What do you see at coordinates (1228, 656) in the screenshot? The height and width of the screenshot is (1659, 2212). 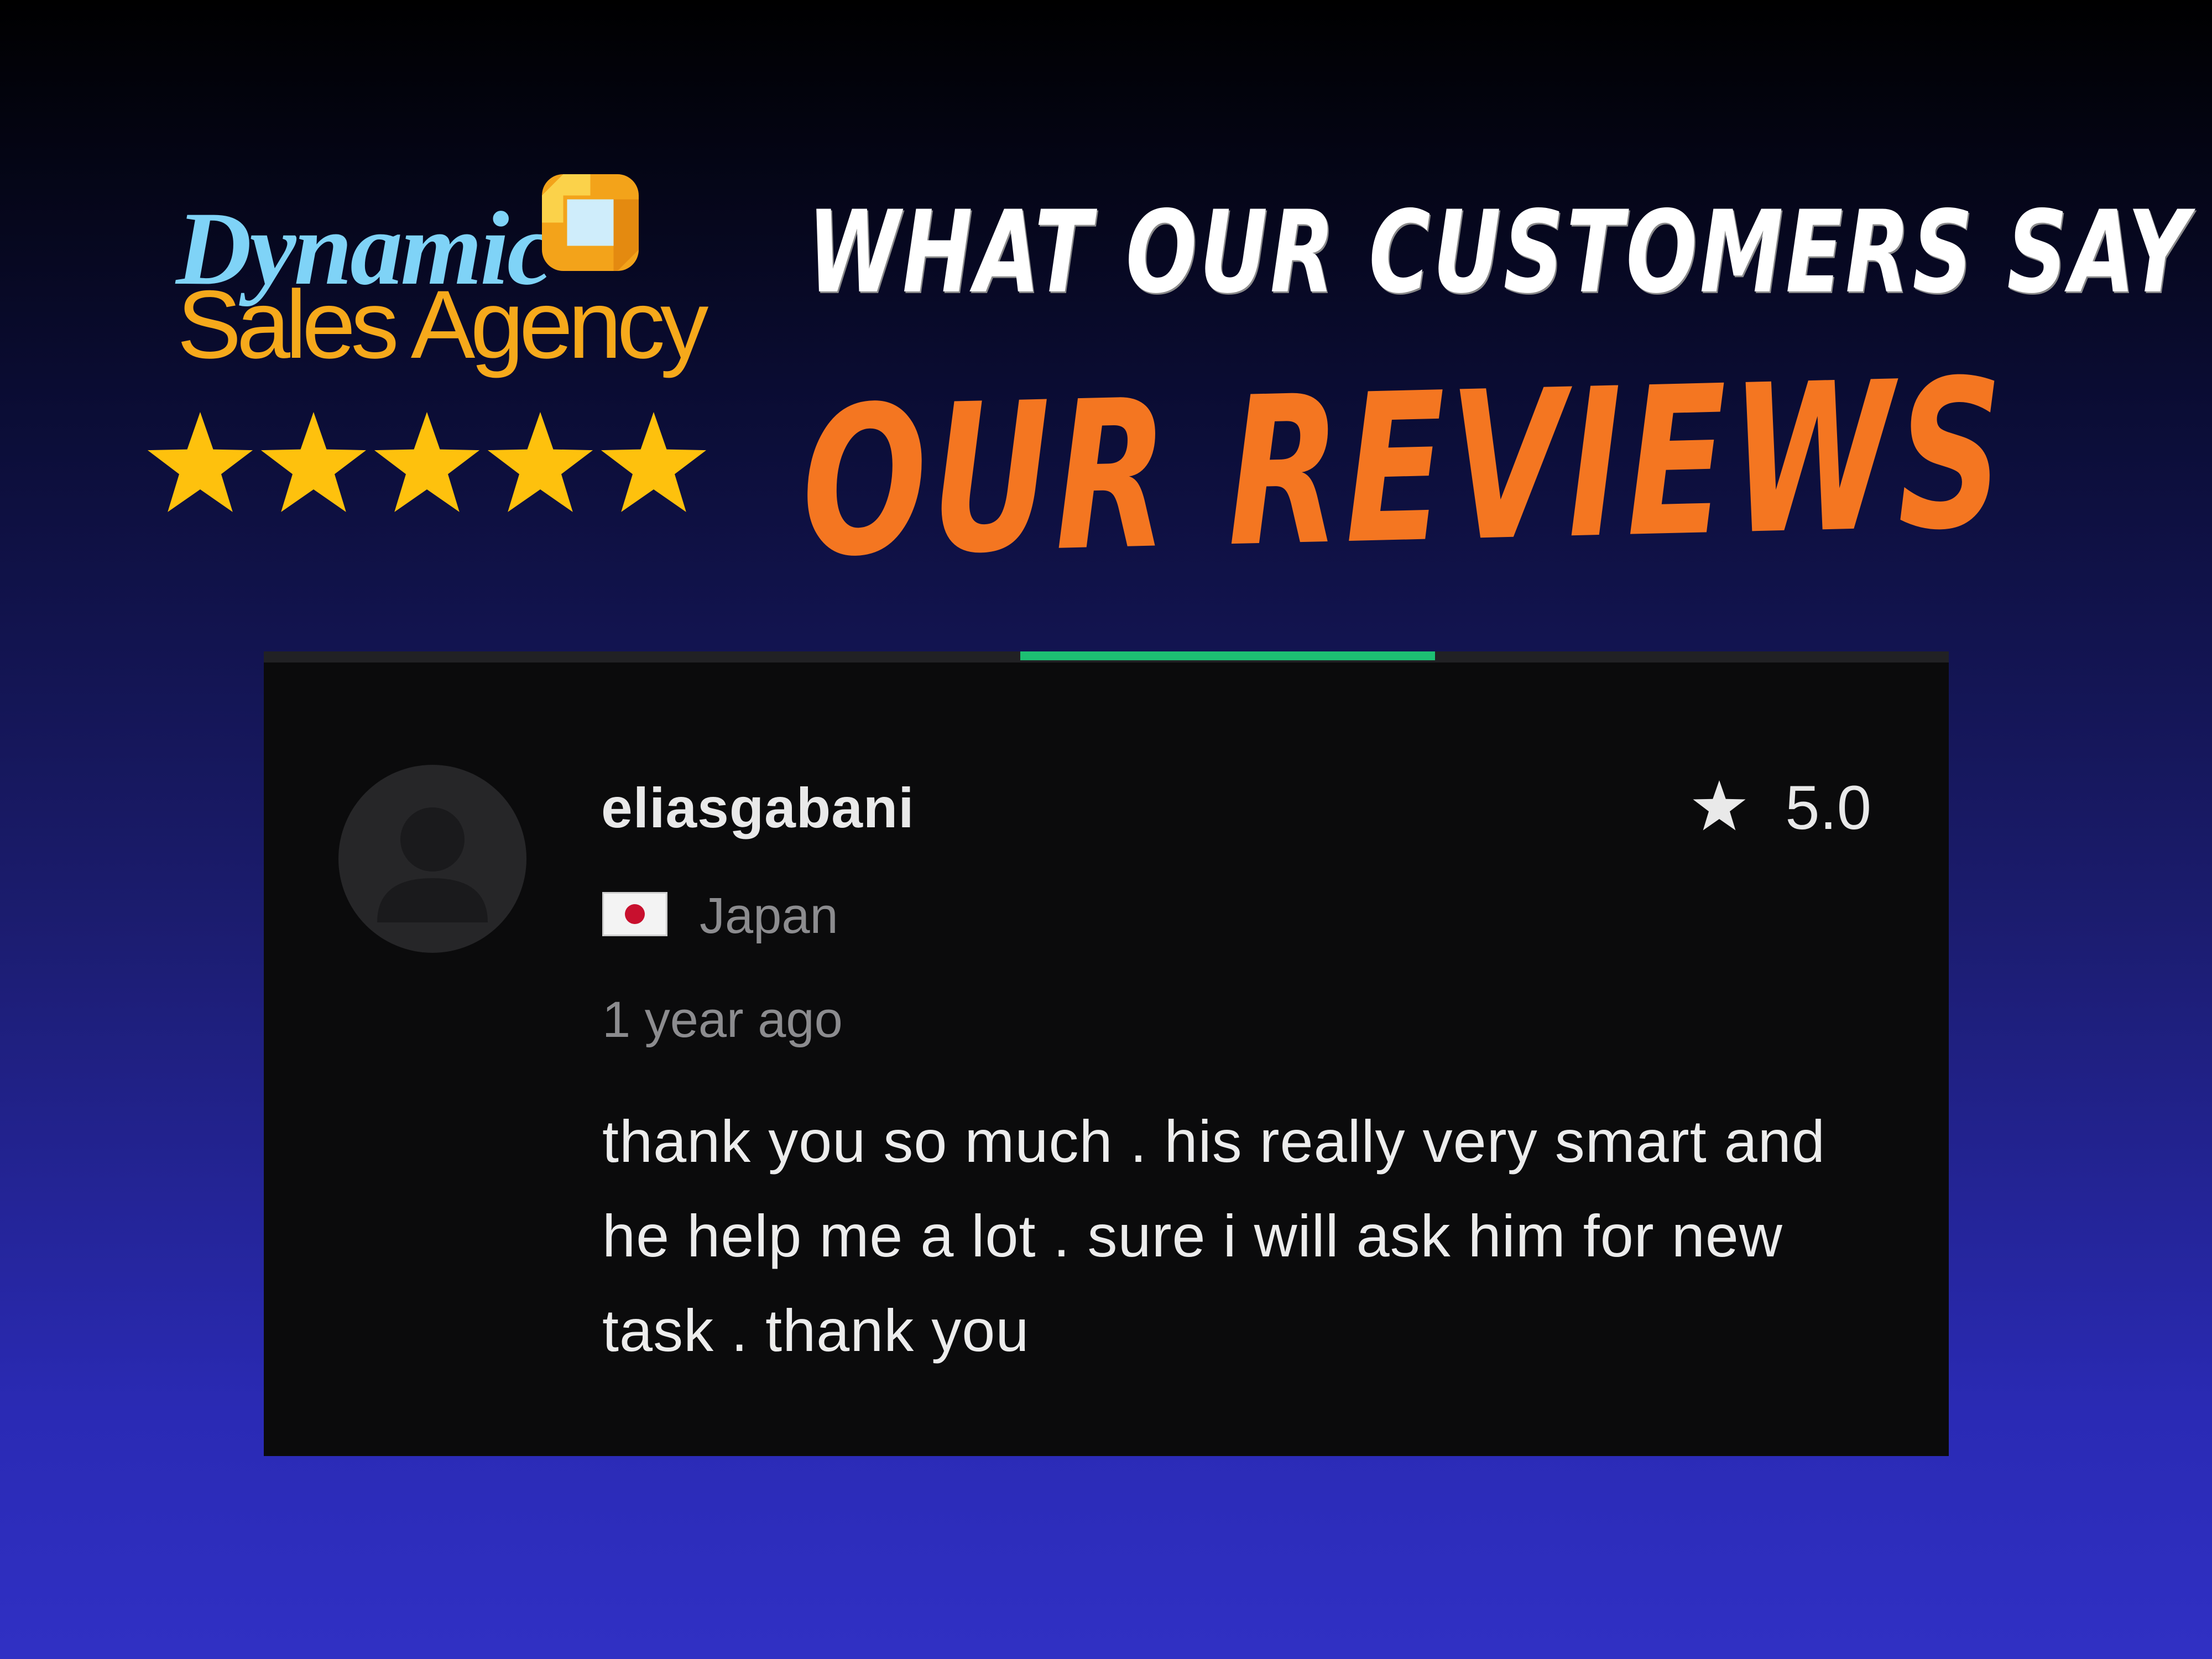 I see `active-tab-indicator` at bounding box center [1228, 656].